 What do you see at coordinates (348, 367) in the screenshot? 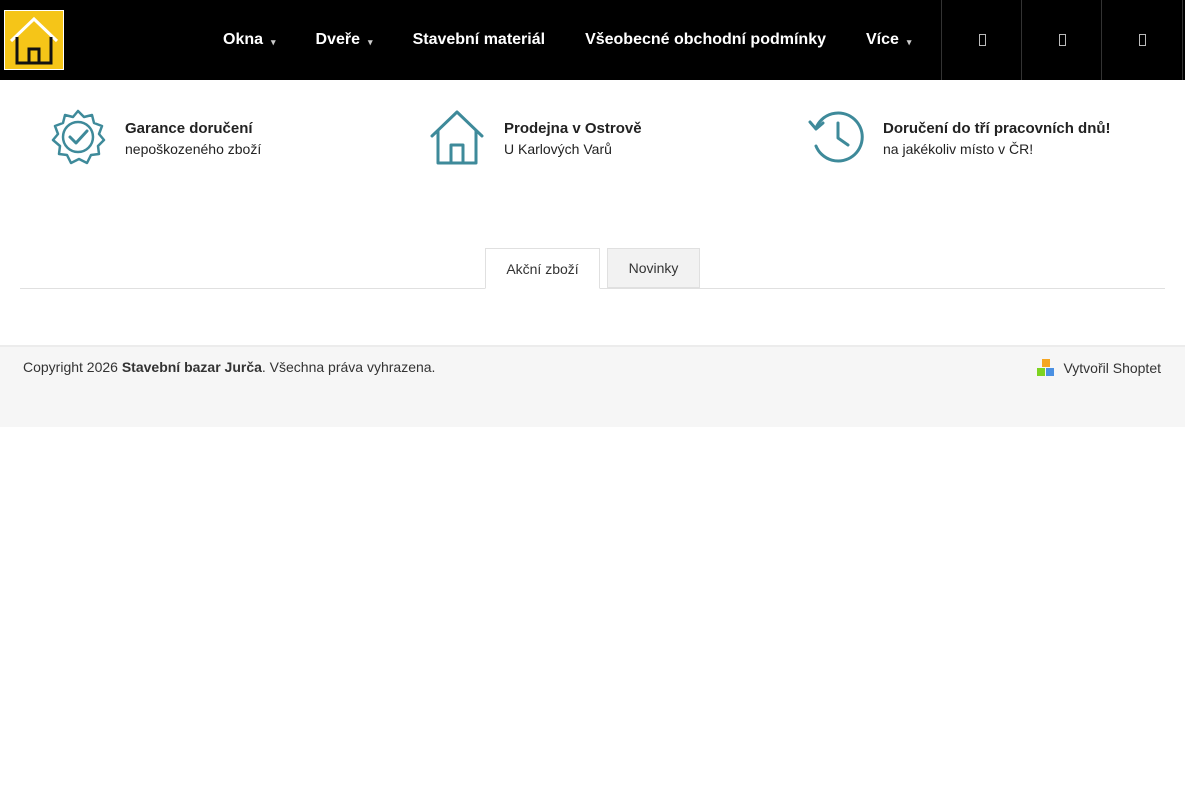
I see `copyright-suffix: . Všechna práva vyhrazena.` at bounding box center [348, 367].